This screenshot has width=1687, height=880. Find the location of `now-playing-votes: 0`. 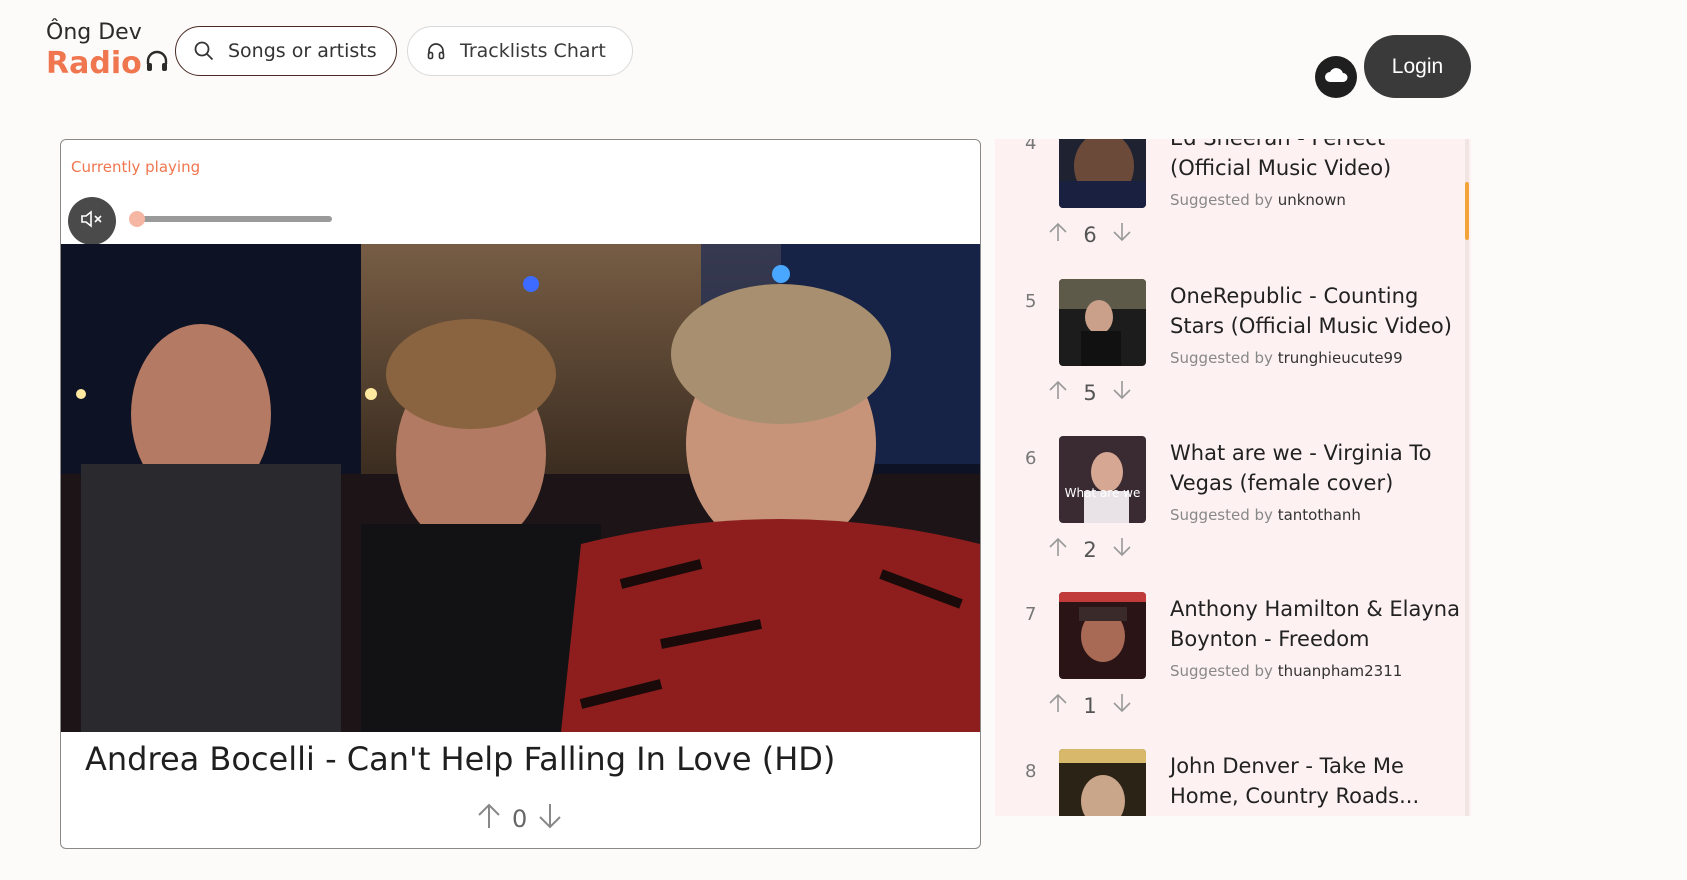

now-playing-votes: 0 is located at coordinates (519, 819).